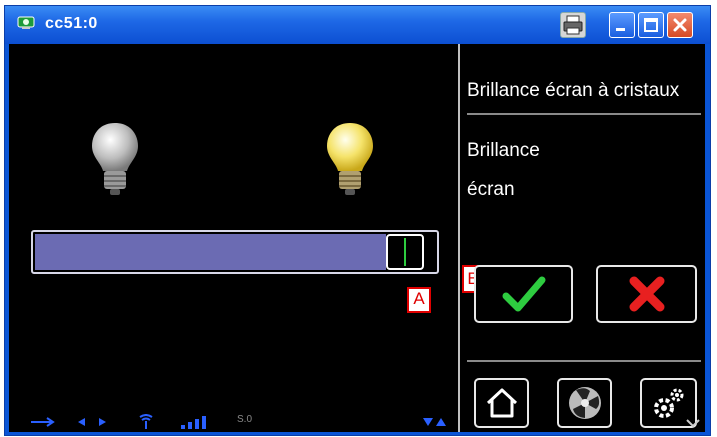 Image resolution: width=717 pixels, height=437 pixels. What do you see at coordinates (43, 422) in the screenshot?
I see `usb-icon` at bounding box center [43, 422].